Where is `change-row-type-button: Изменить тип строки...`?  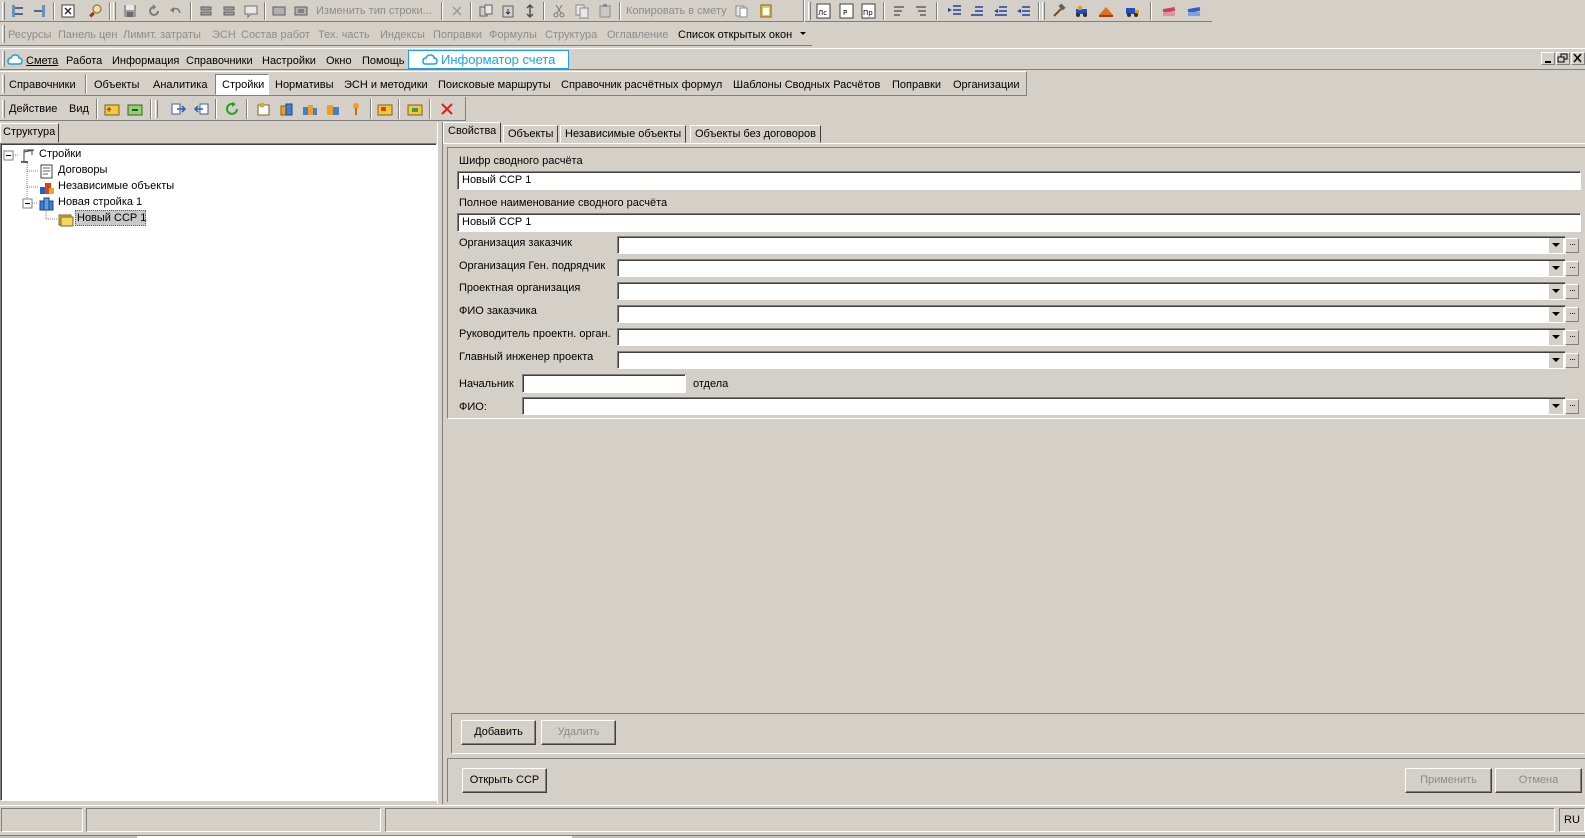
change-row-type-button: Изменить тип строки... is located at coordinates (374, 11).